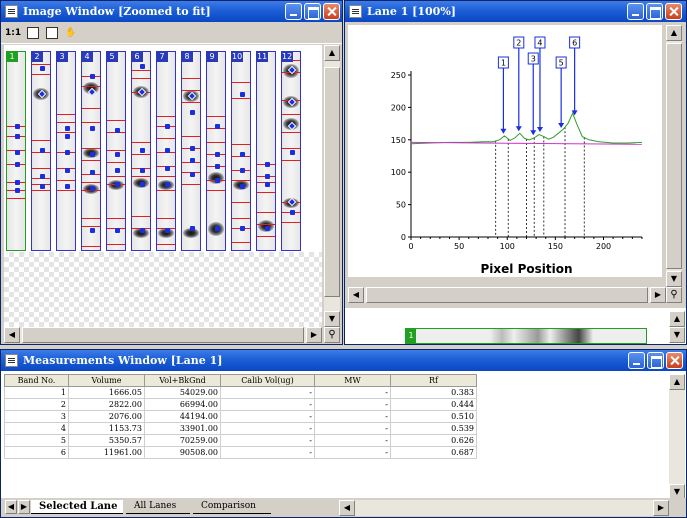 Image resolution: width=687 pixels, height=518 pixels. Describe the element at coordinates (182, 392) in the screenshot. I see `table-cell: 54029.00` at that location.